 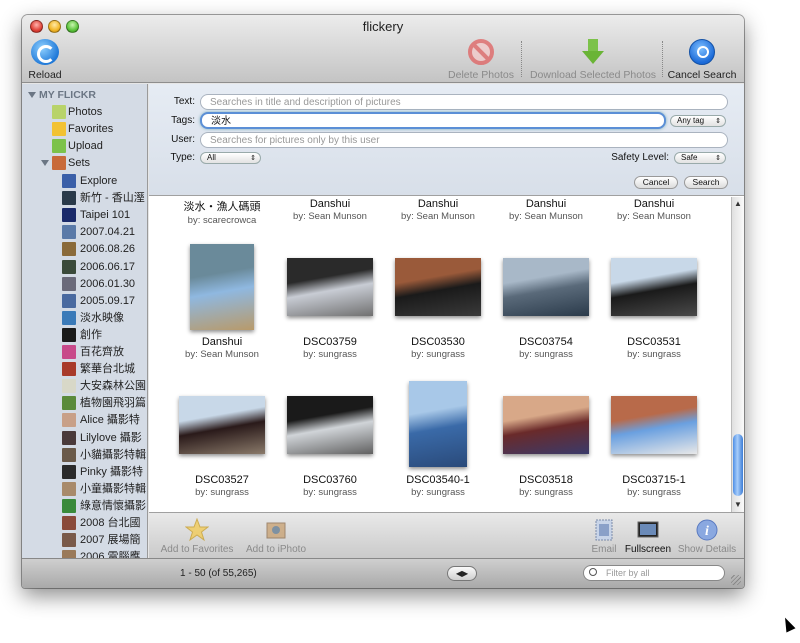 I want to click on photo-item: DSC03760 by: sungrass, so click(x=330, y=486).